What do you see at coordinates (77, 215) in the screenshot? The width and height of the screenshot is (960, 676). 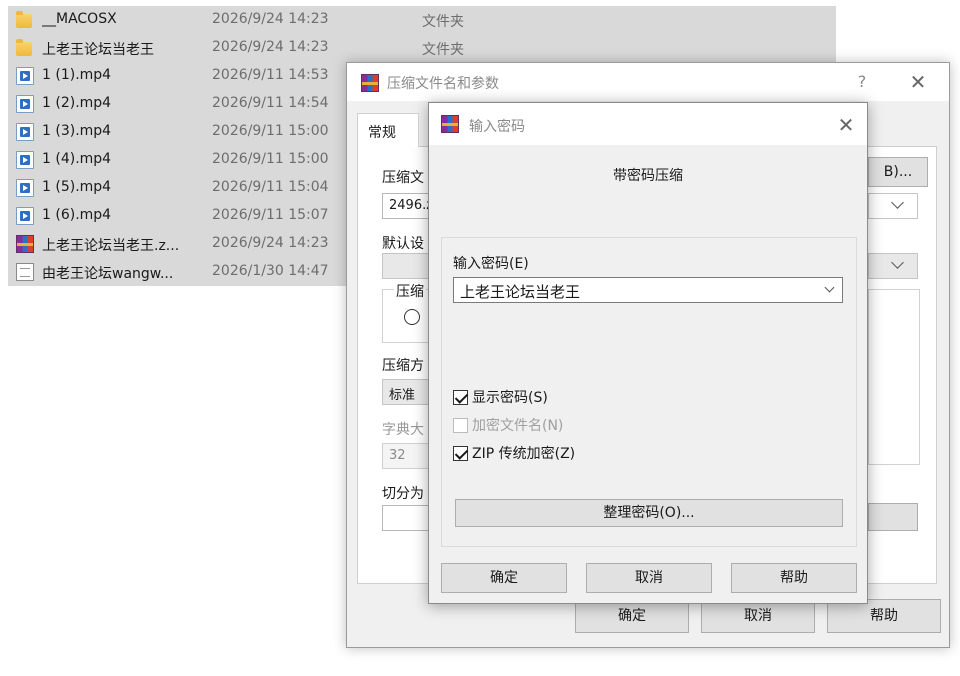 I see `file-name: 1 (6).mp4` at bounding box center [77, 215].